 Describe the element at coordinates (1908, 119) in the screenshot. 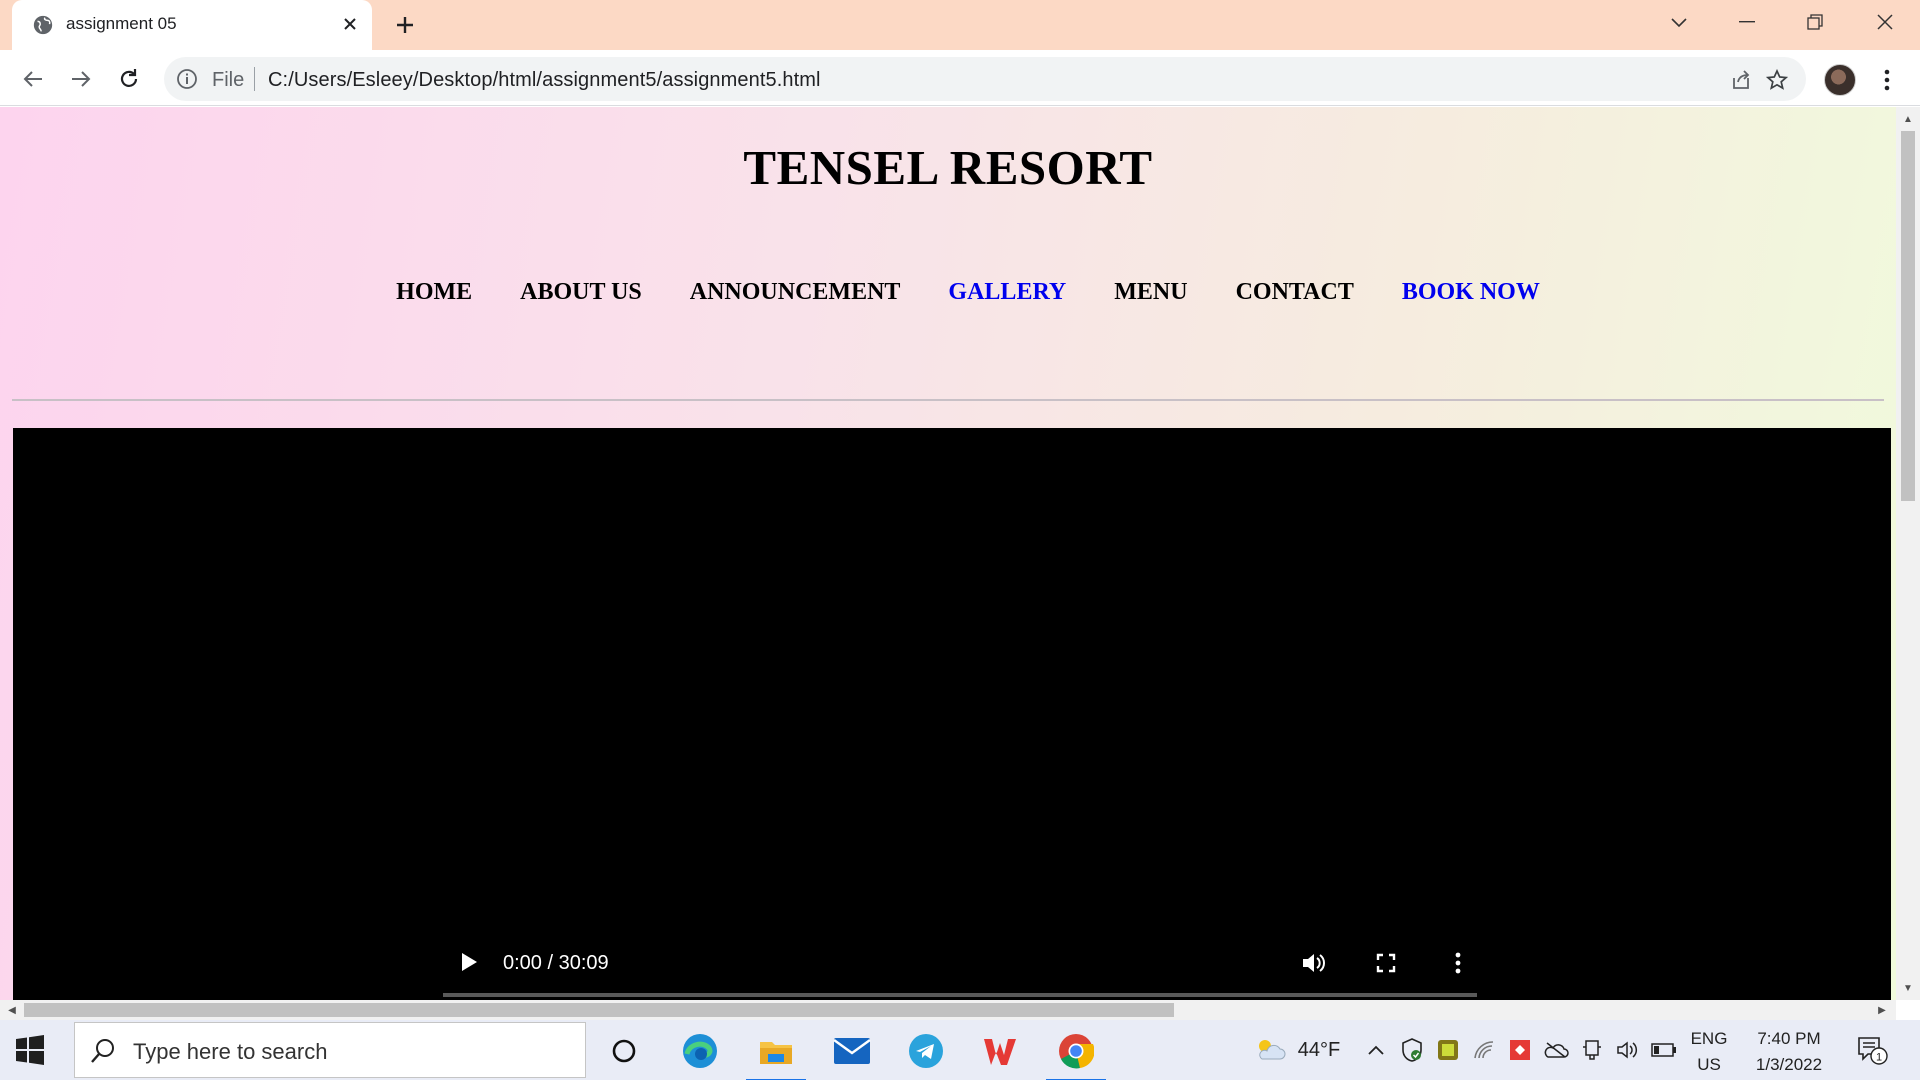

I see `scroll-up-icon: ▲` at that location.